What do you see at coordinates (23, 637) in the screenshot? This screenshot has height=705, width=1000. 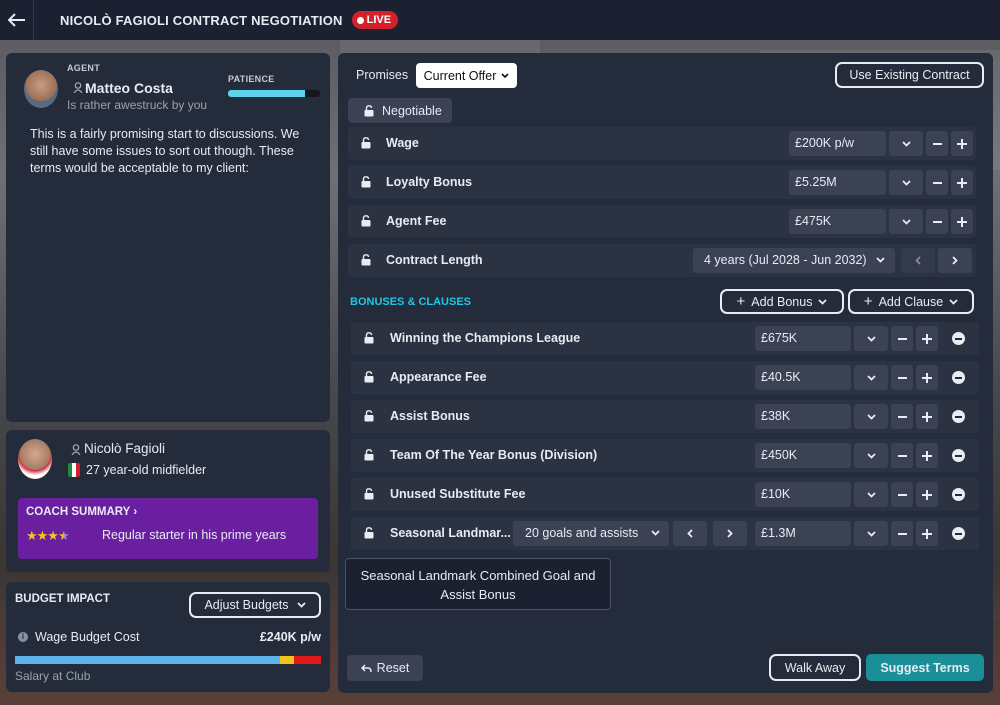 I see `info-icon: i` at bounding box center [23, 637].